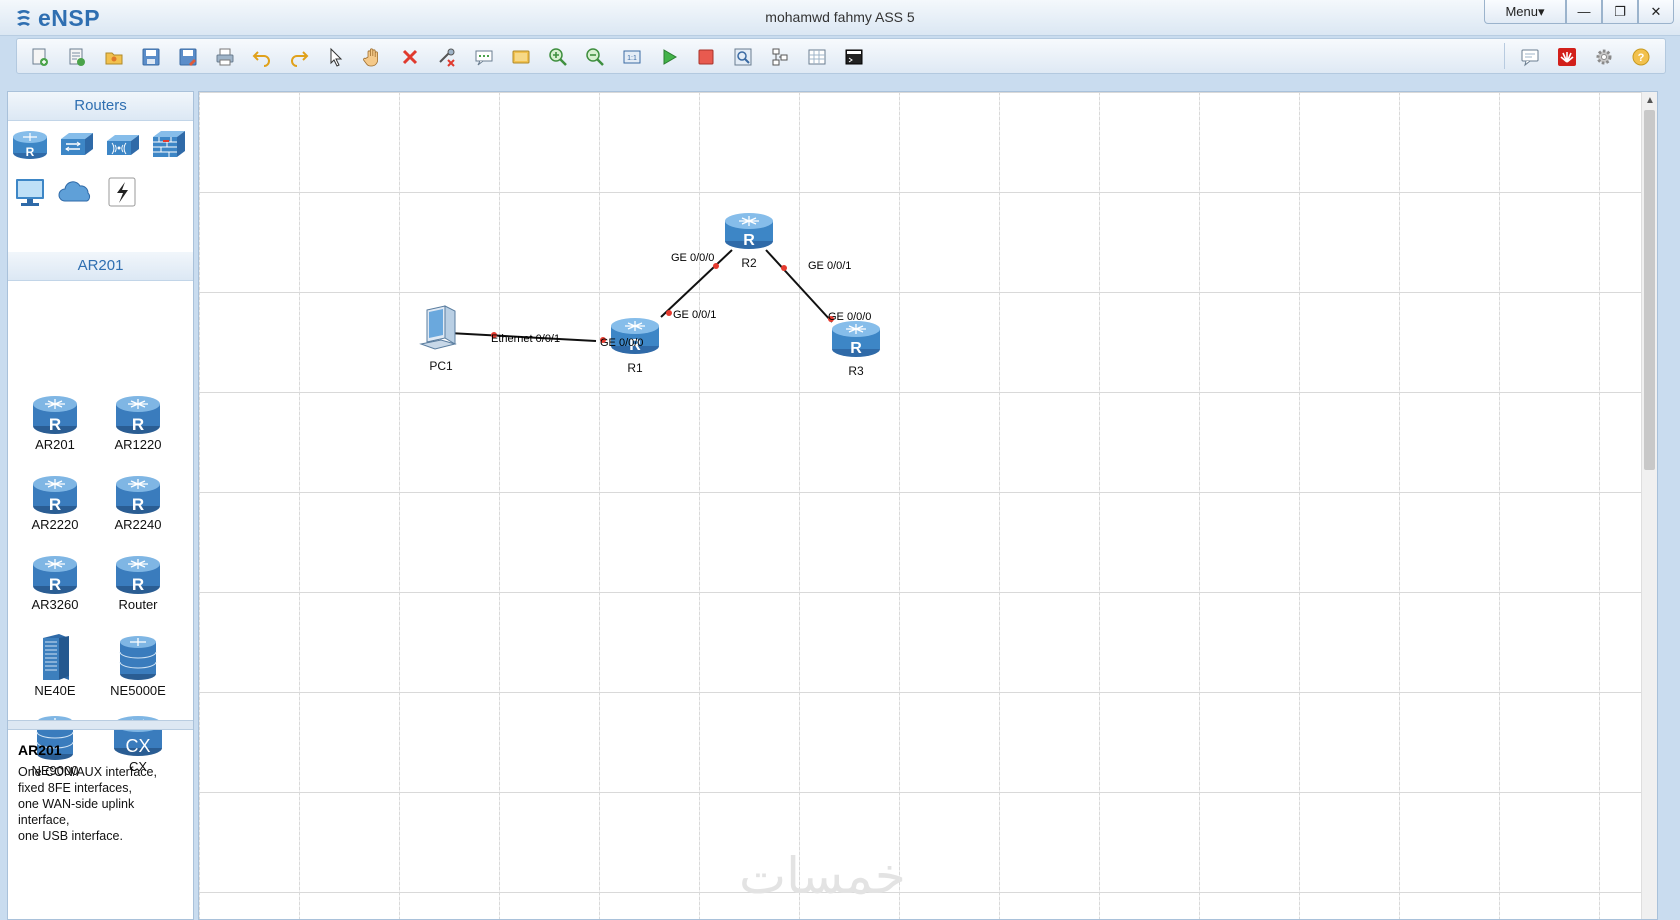 Image resolution: width=1680 pixels, height=920 pixels. I want to click on grid-icon, so click(816, 56).